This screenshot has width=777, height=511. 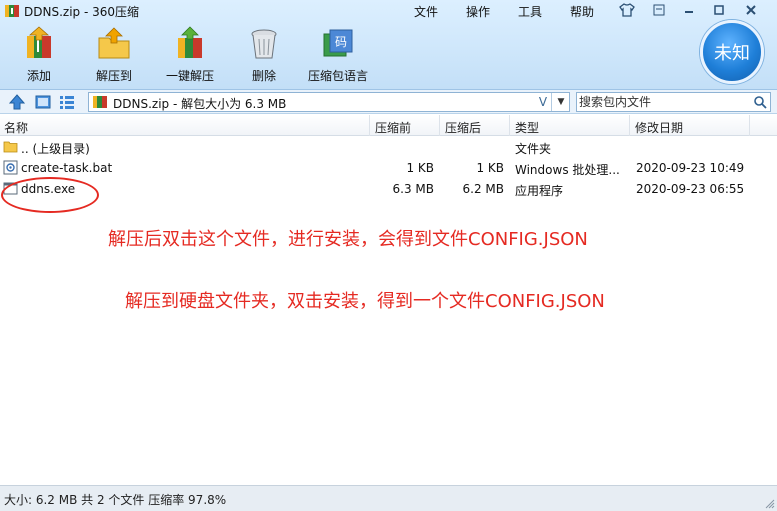 I want to click on batch-file-icon, so click(x=10, y=167).